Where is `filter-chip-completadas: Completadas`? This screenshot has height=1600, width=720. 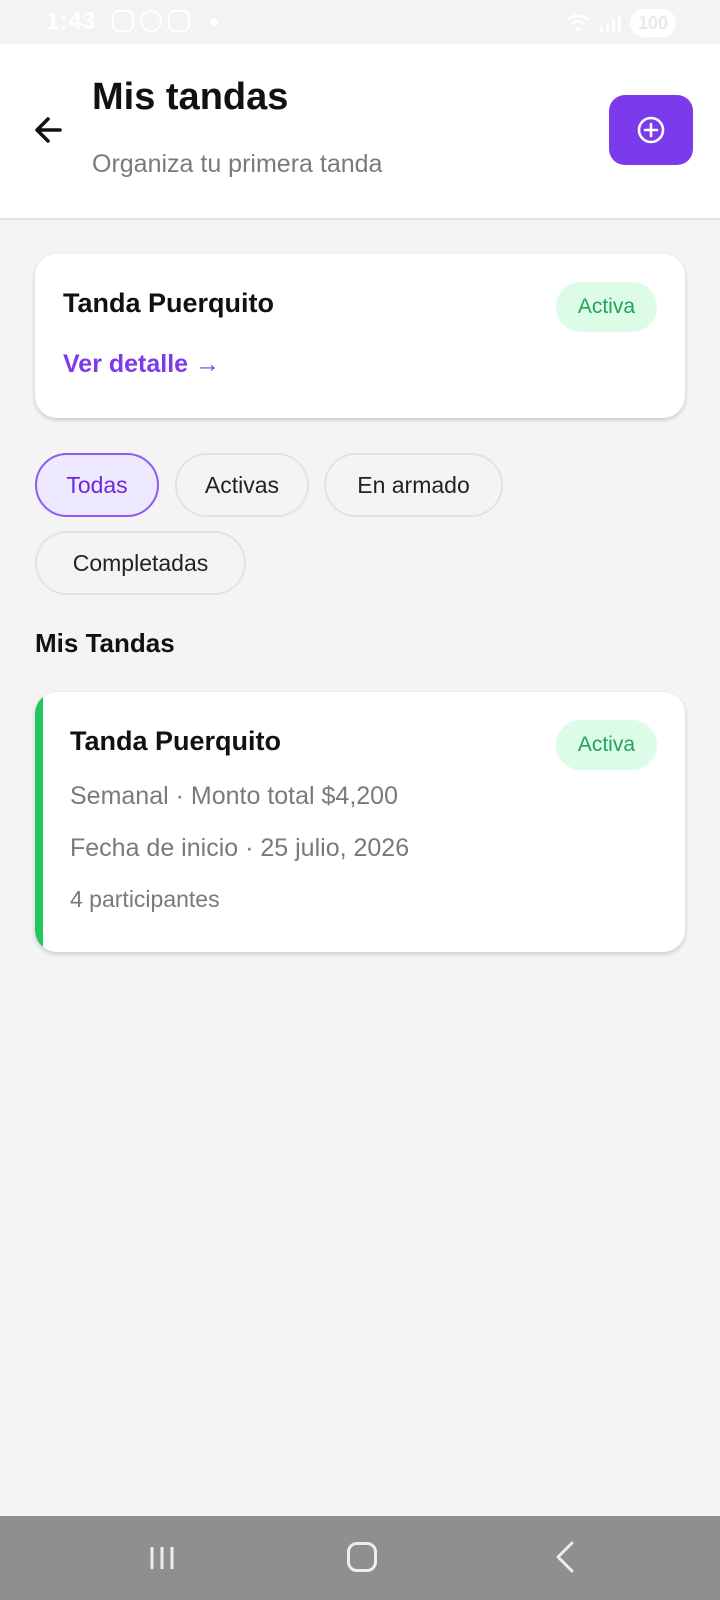 filter-chip-completadas: Completadas is located at coordinates (140, 563).